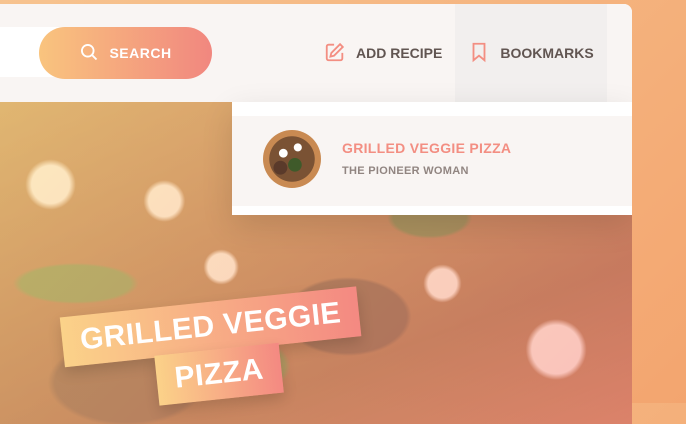 The image size is (686, 424). I want to click on bookmarks-label: BOOKMARKS, so click(547, 53).